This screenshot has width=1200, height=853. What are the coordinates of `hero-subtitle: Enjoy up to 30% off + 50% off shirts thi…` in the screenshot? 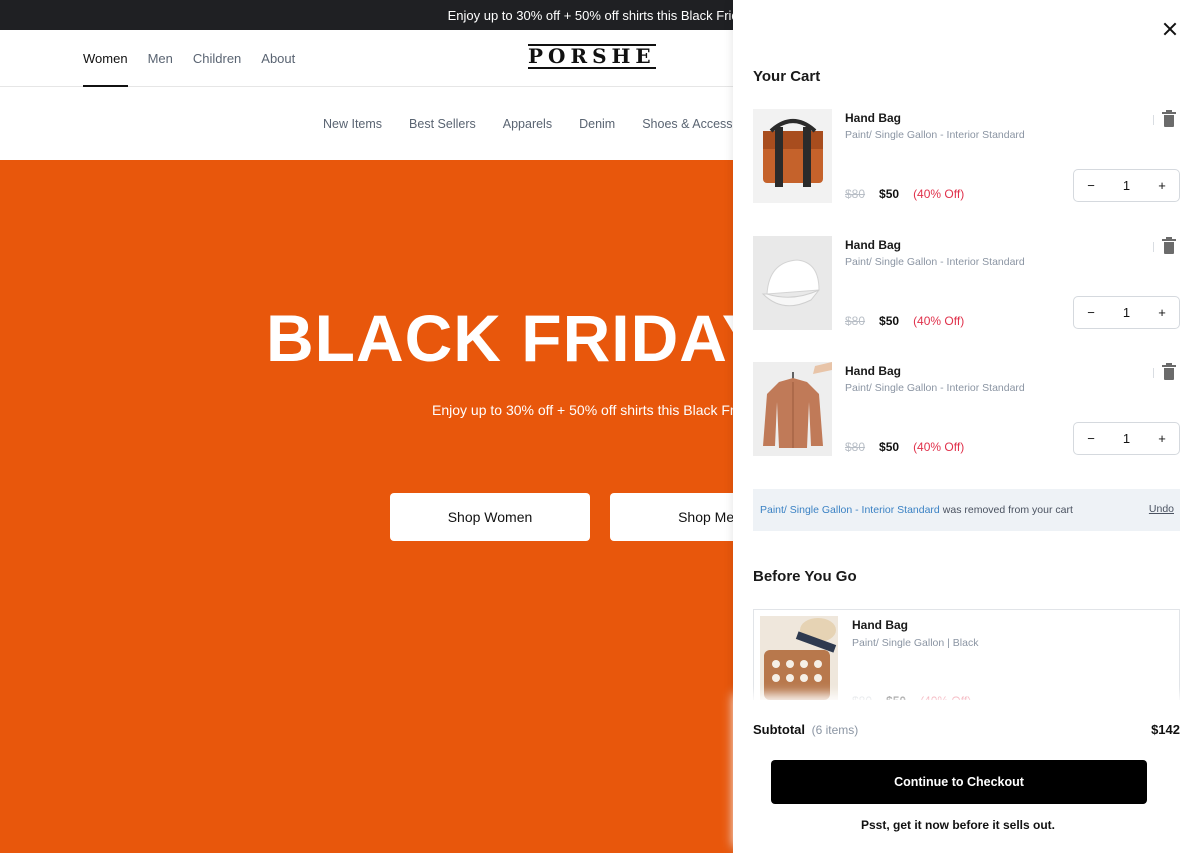 It's located at (596, 410).